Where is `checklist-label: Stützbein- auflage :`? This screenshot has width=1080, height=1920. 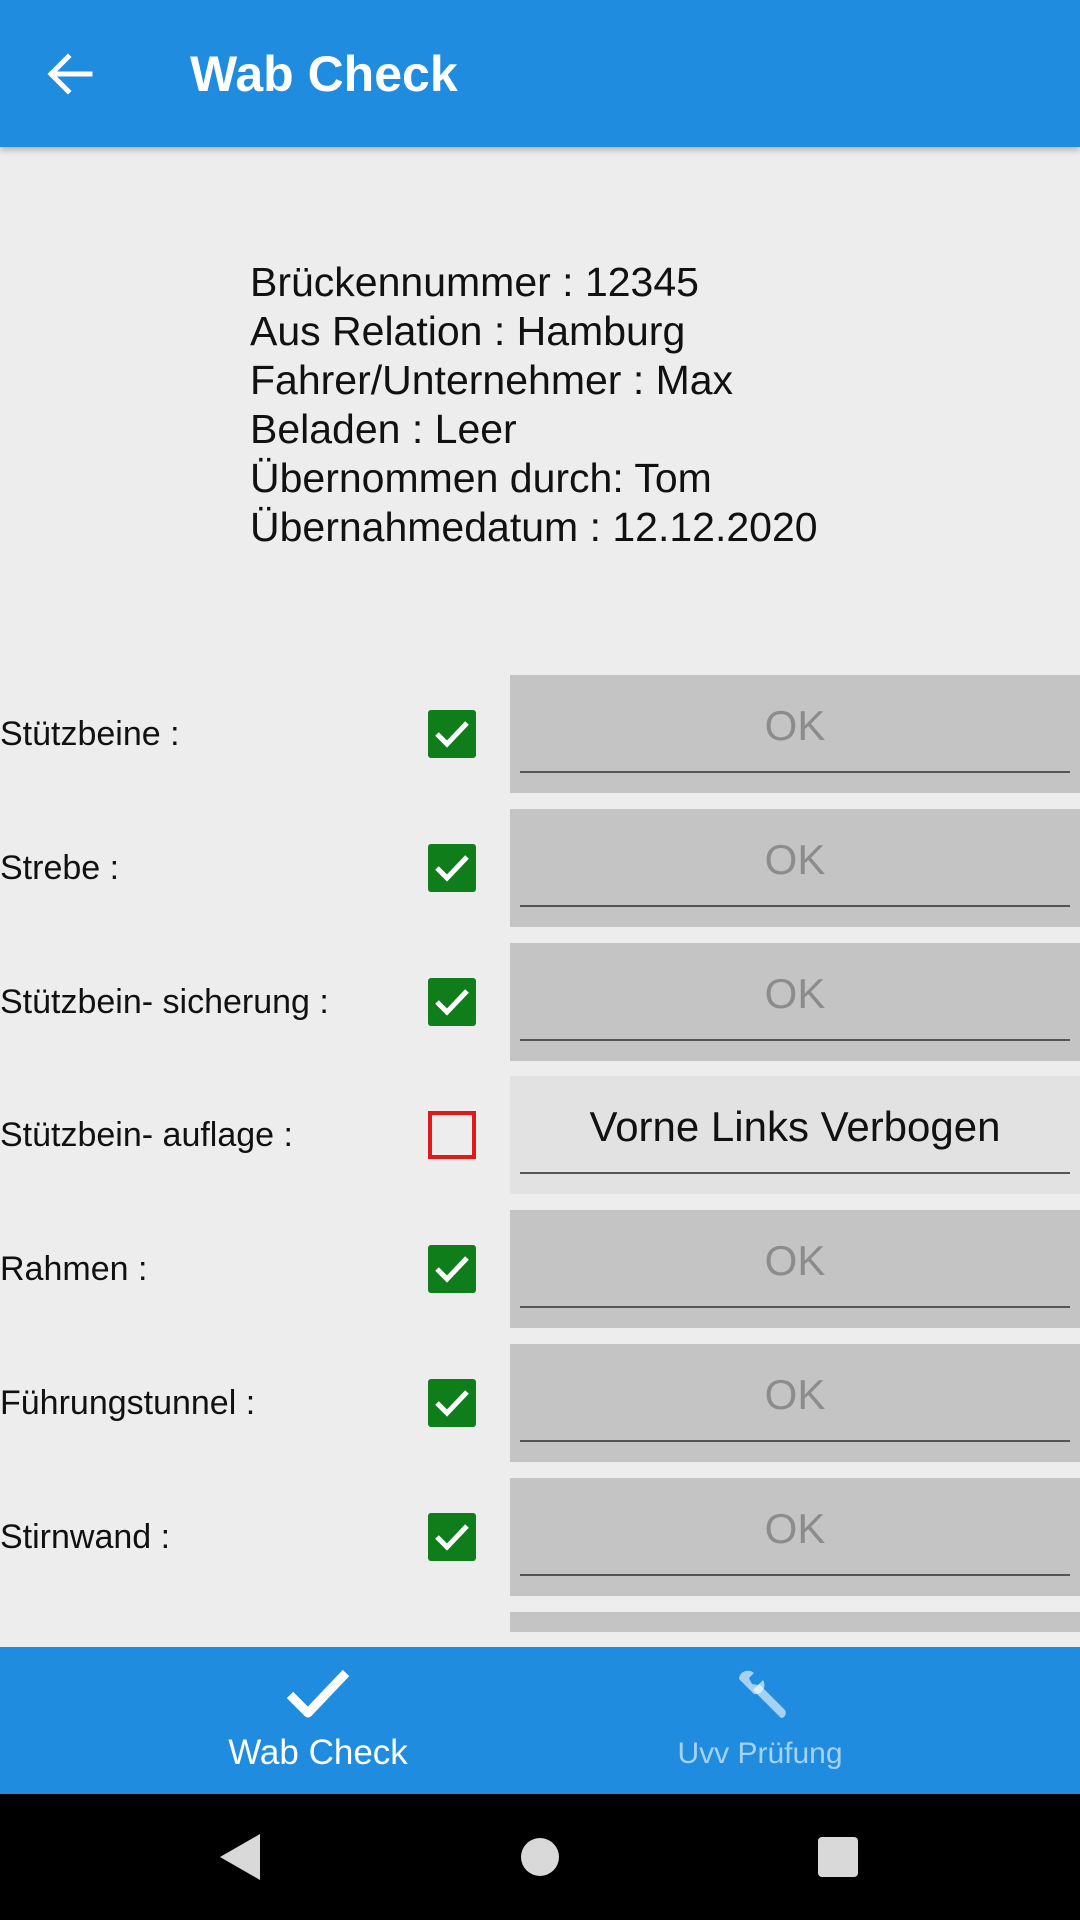
checklist-label: Stützbein- auflage : is located at coordinates (146, 1135).